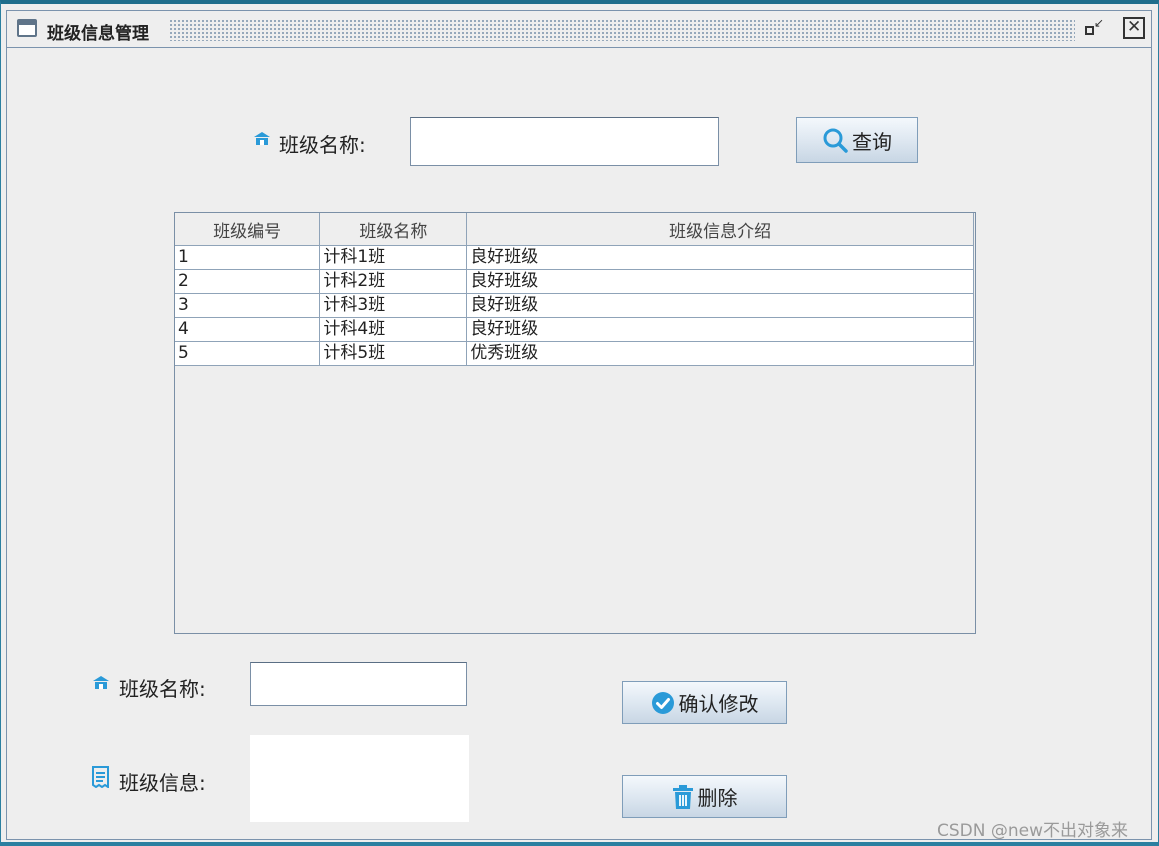  I want to click on table-row: 4 计科4班 良好班级, so click(574, 329).